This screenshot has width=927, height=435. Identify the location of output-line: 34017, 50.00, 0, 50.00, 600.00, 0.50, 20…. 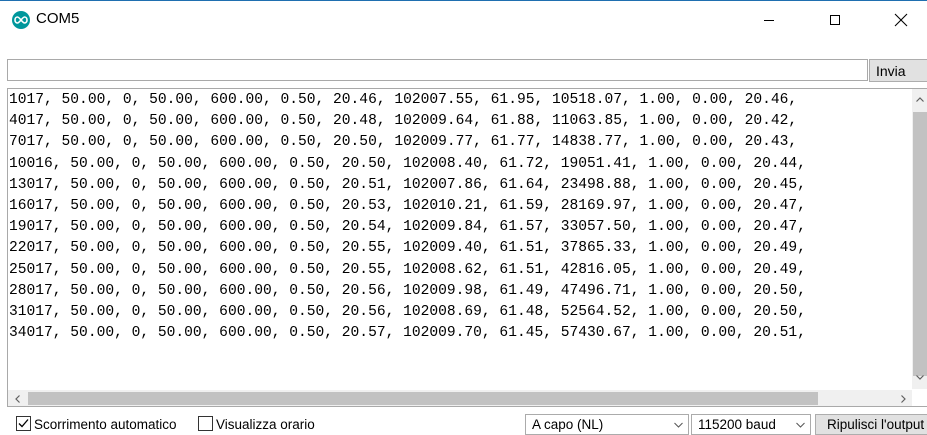
(407, 333).